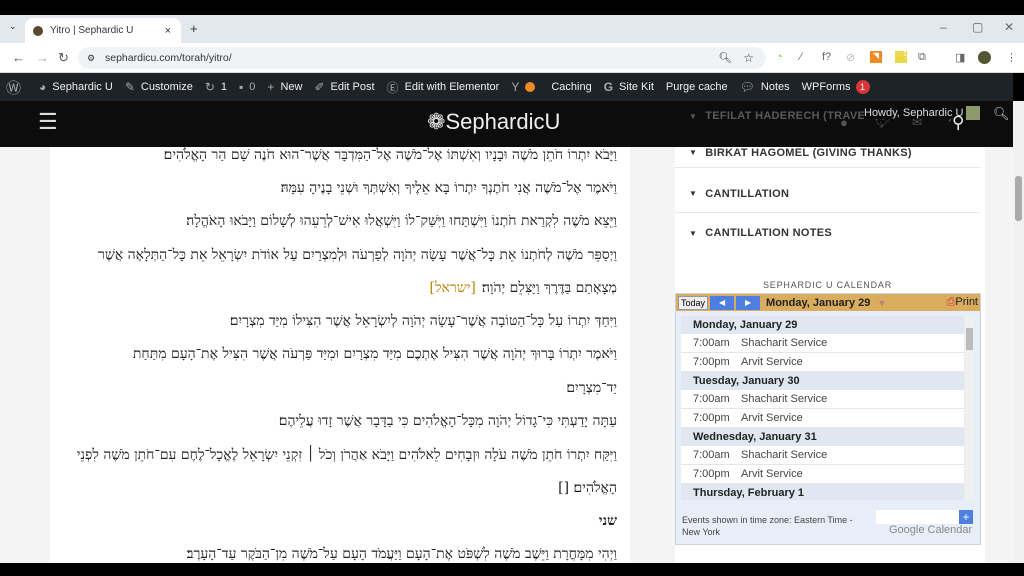 This screenshot has width=1024, height=576. Describe the element at coordinates (352, 87) in the screenshot. I see `label: Edit Post` at that location.